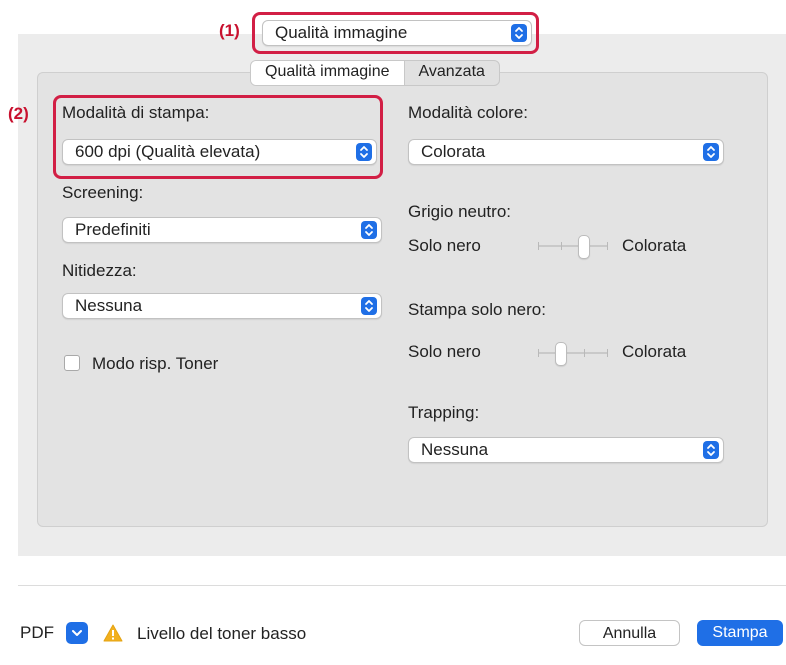 The width and height of the screenshot is (786, 665). I want to click on screening-select: Predefiniti, so click(222, 230).